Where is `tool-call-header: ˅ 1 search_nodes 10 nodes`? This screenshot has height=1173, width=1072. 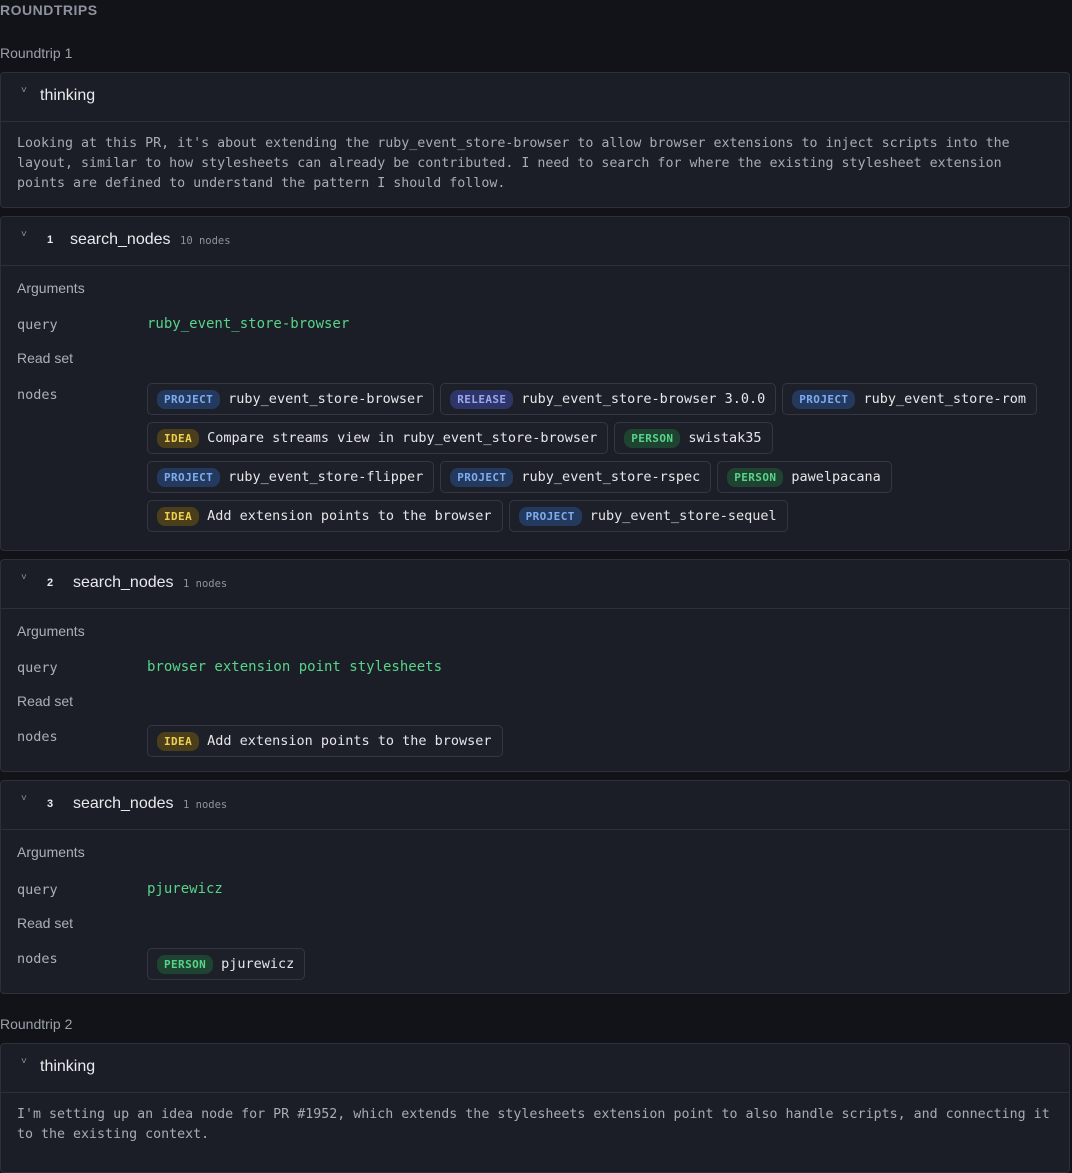 tool-call-header: ˅ 1 search_nodes 10 nodes is located at coordinates (535, 241).